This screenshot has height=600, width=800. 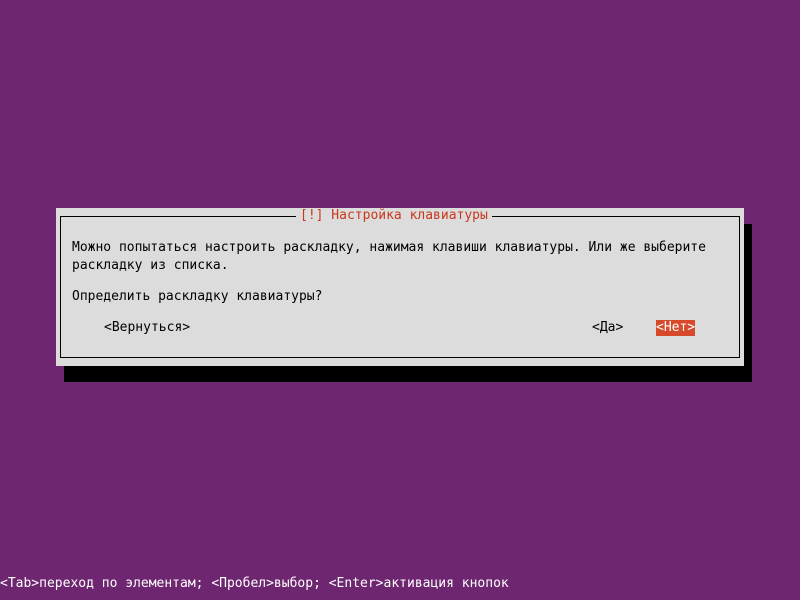 I want to click on no-button: <Нет>, so click(x=676, y=328).